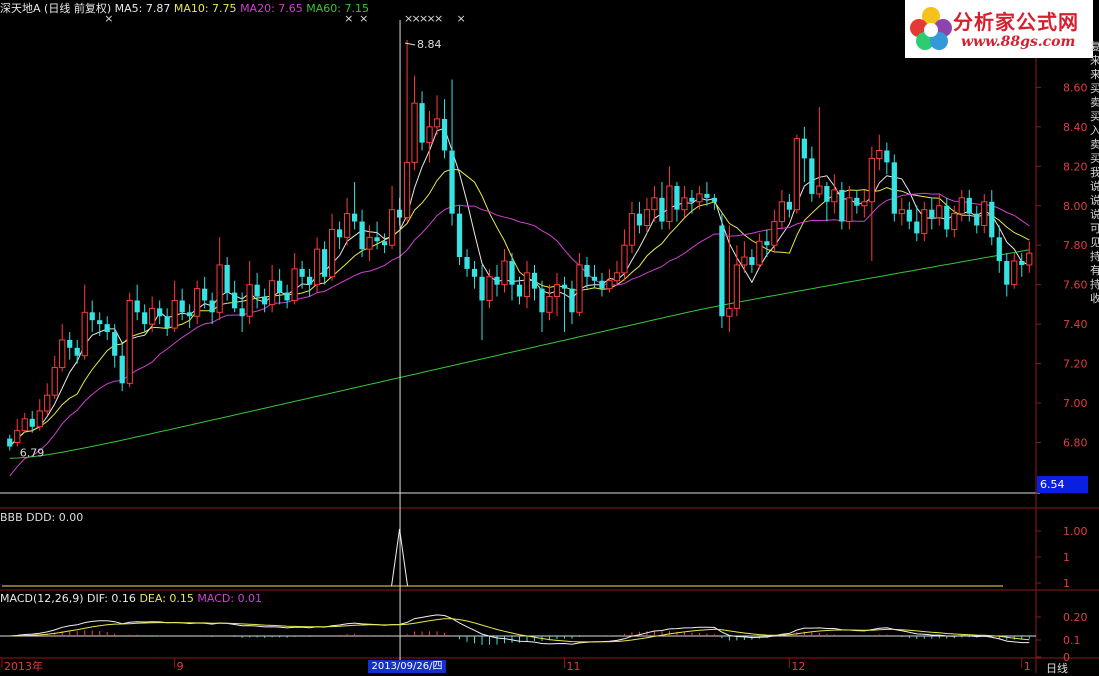 The height and width of the screenshot is (676, 1099). Describe the element at coordinates (429, 44) in the screenshot. I see `high-price-label: 8.84` at that location.